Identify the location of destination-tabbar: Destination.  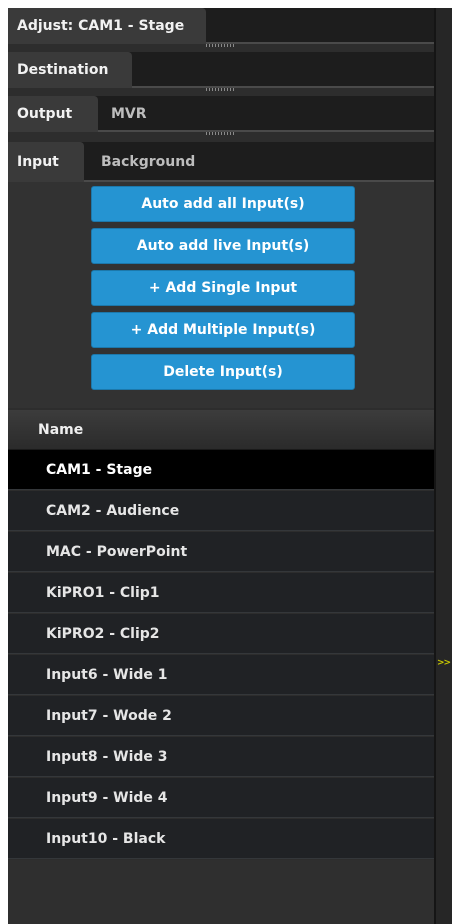
(221, 71).